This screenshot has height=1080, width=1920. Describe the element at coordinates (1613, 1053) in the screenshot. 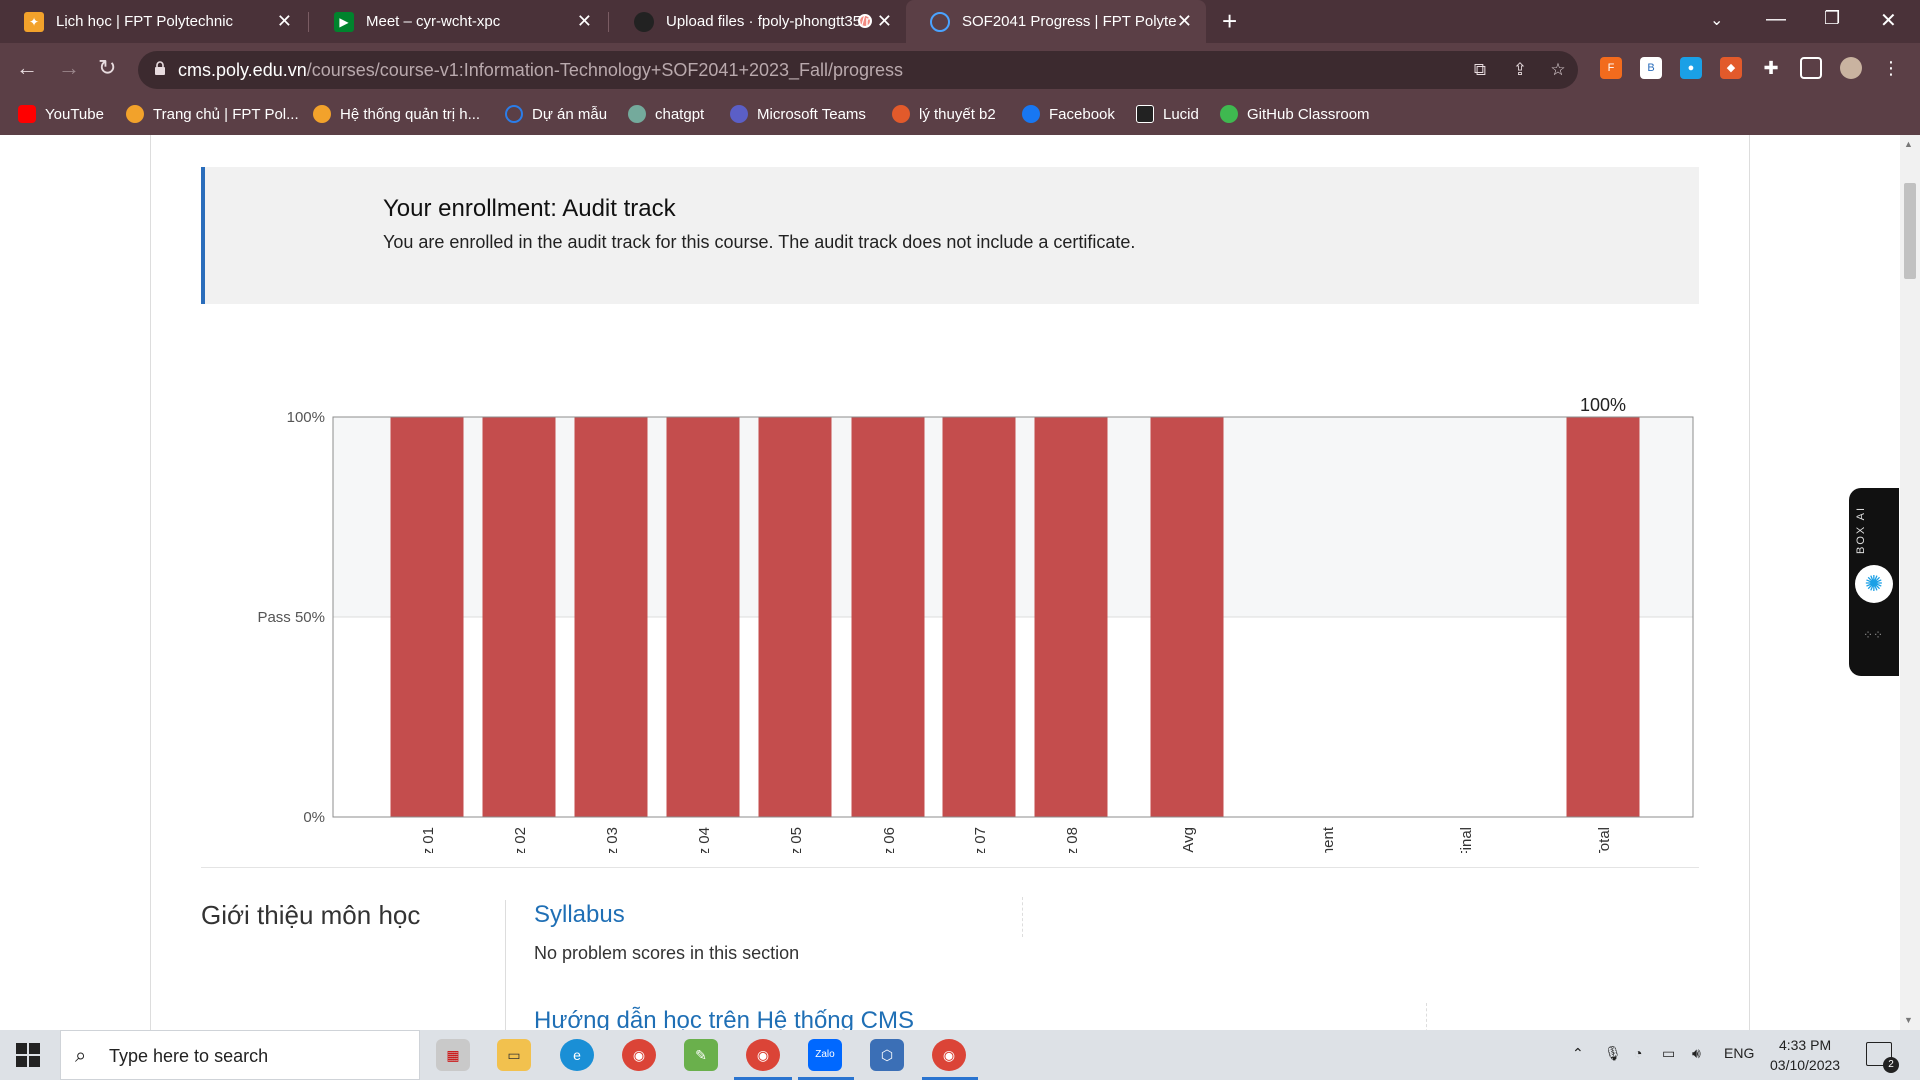

I see `microphone-icon: 🎙︎` at that location.